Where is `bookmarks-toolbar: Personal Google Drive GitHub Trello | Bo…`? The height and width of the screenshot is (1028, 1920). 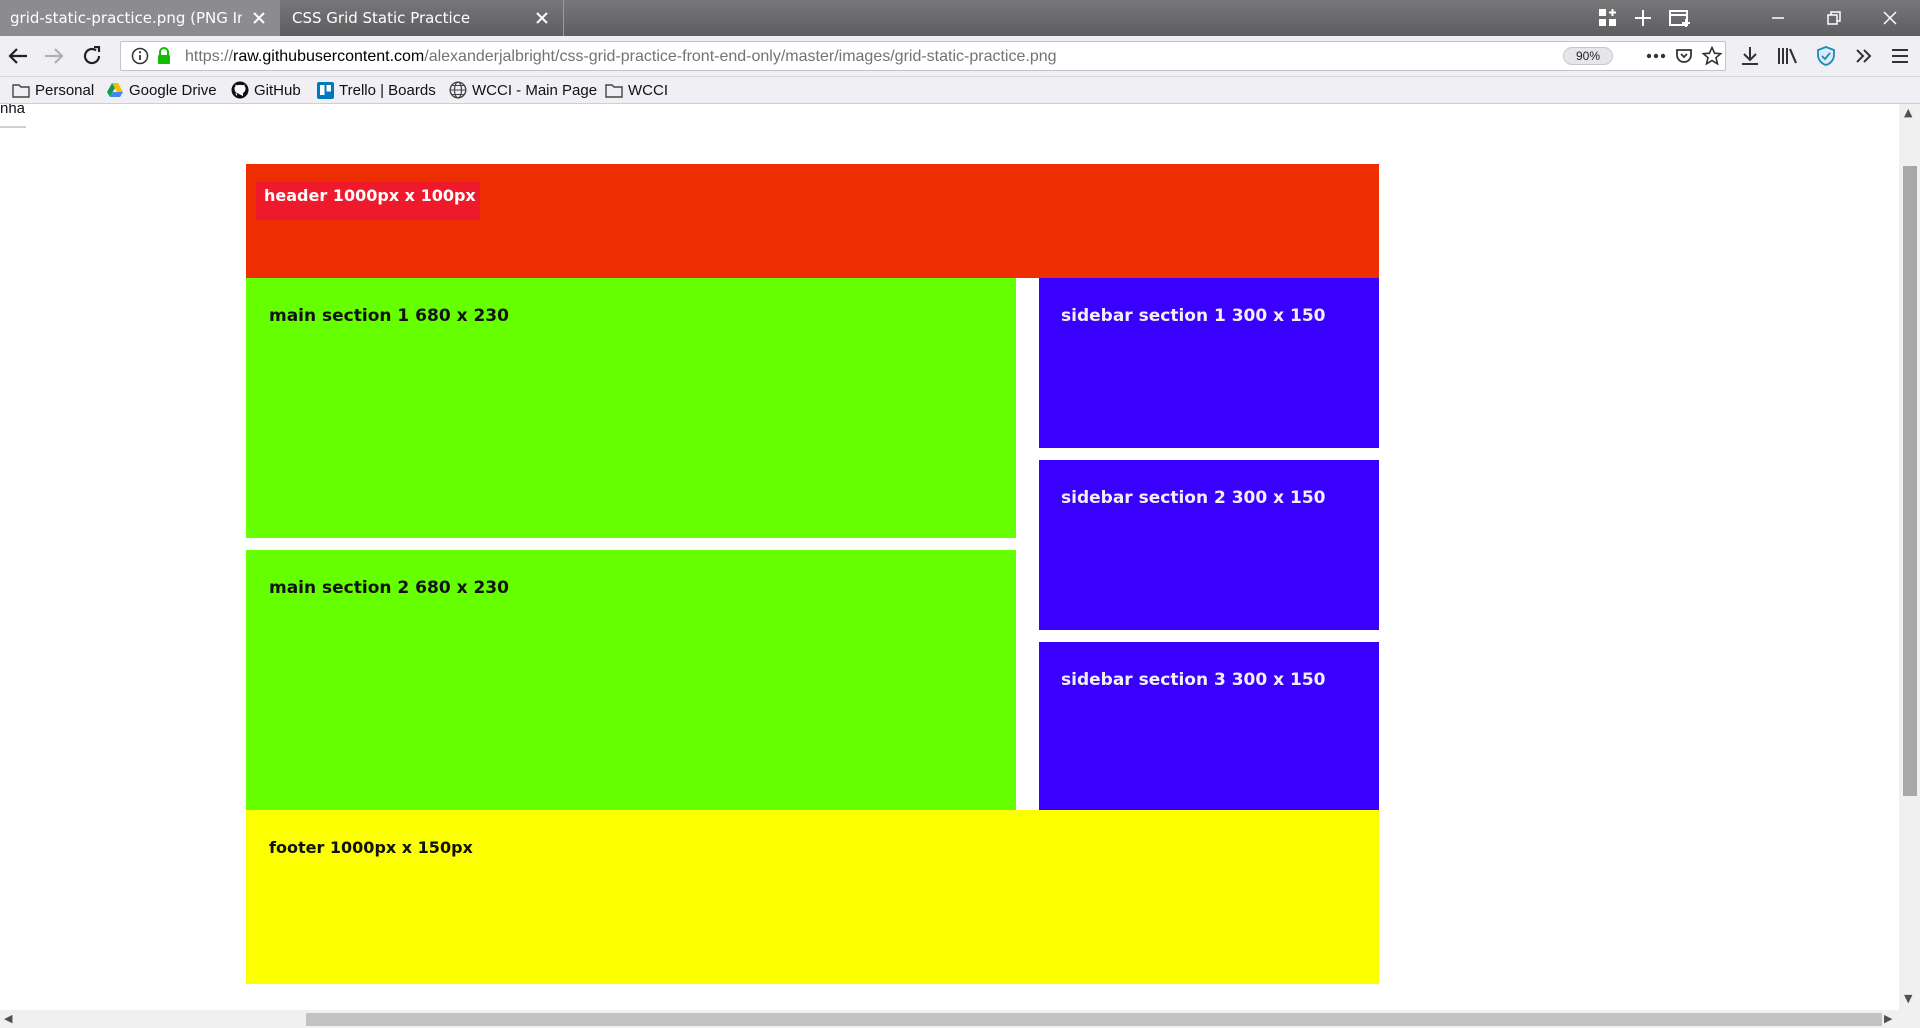
bookmarks-toolbar: Personal Google Drive GitHub Trello | Bo… is located at coordinates (960, 90).